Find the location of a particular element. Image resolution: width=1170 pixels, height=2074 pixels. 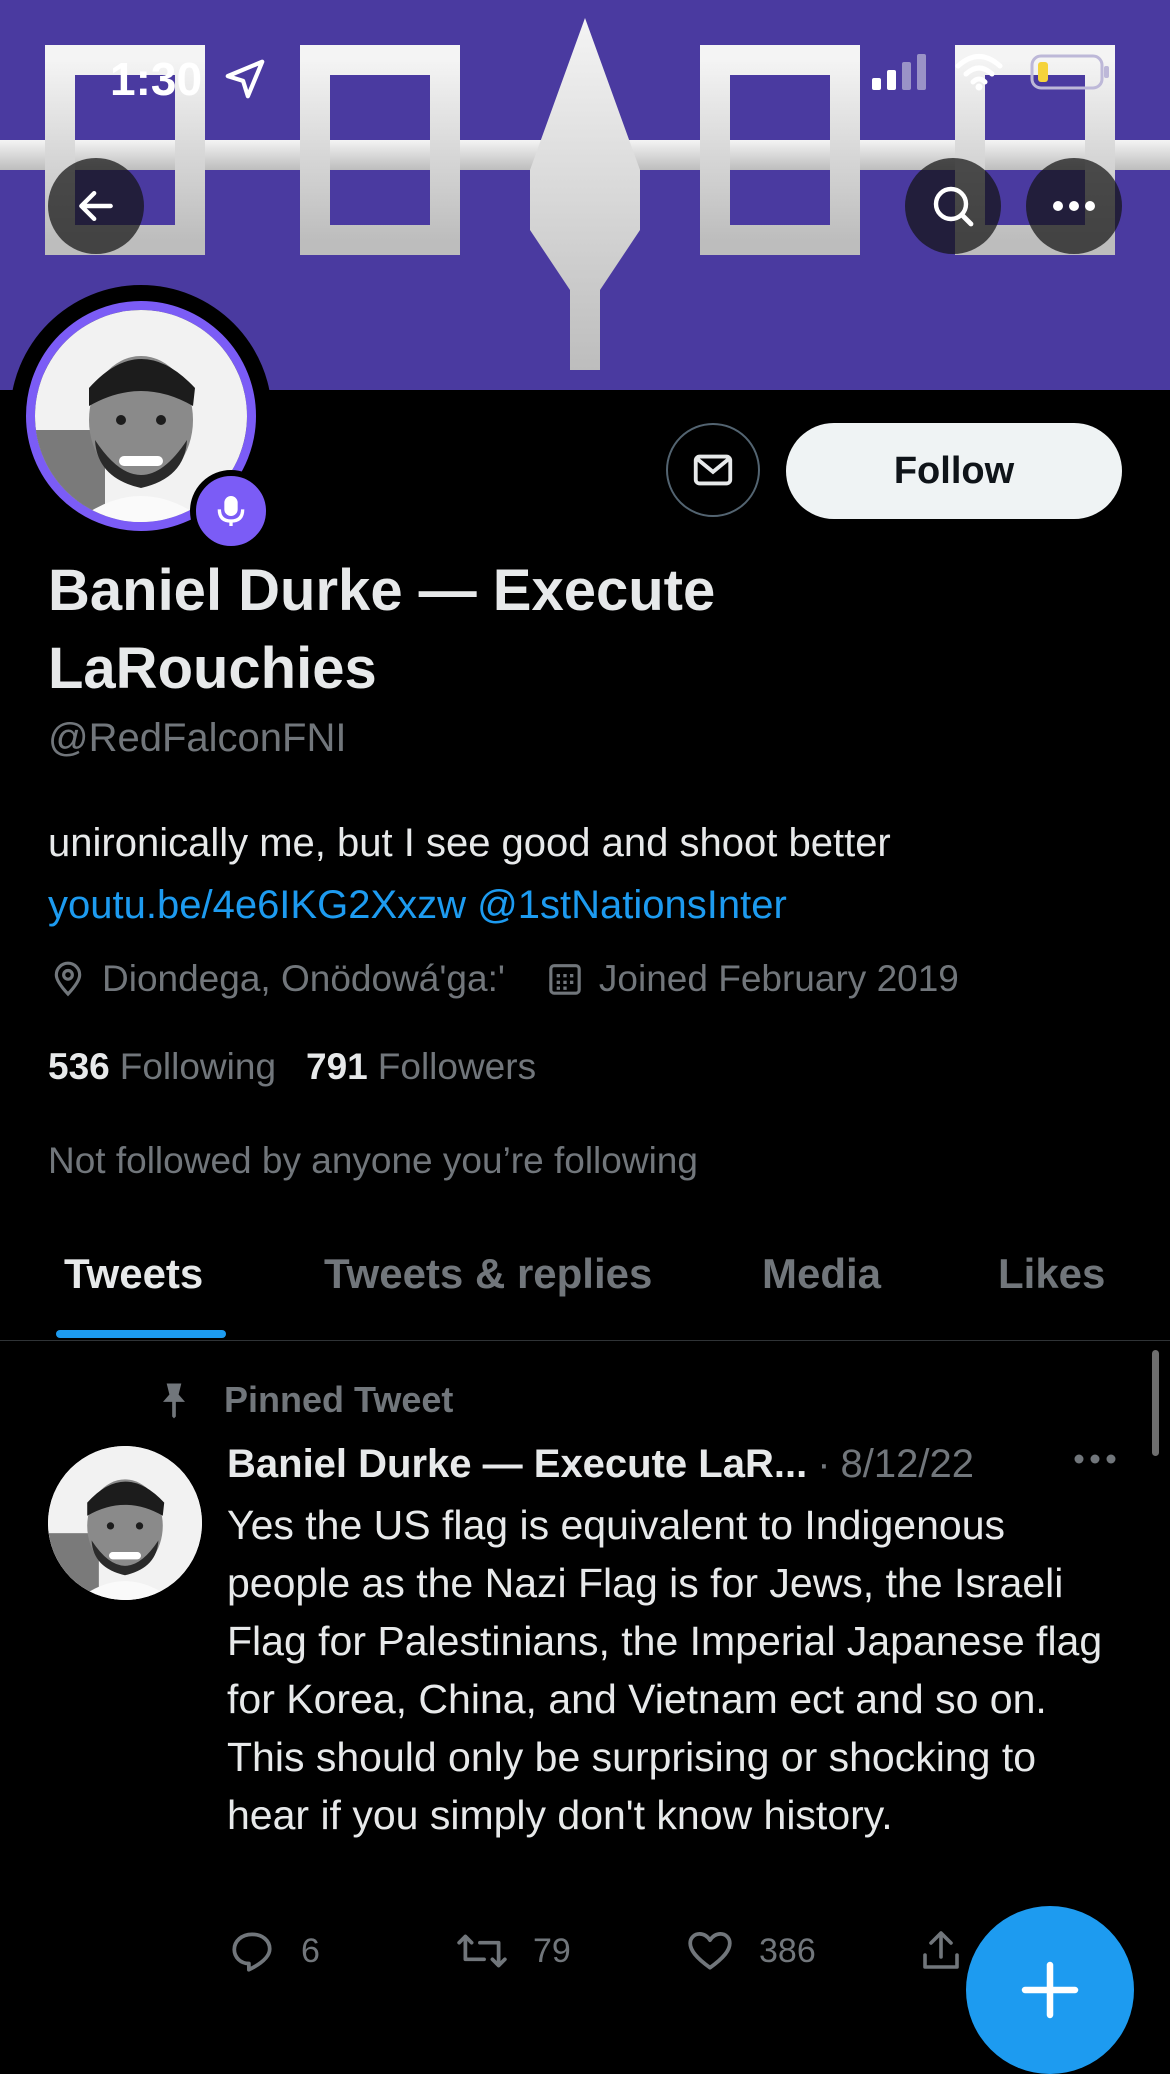

microphone-icon is located at coordinates (231, 511).